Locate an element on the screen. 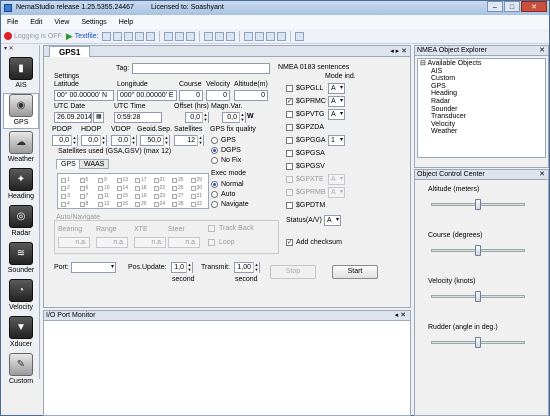 Image resolution: width=550 pixels, height=416 pixels. tree-item-velocity: Velocity is located at coordinates (481, 125).